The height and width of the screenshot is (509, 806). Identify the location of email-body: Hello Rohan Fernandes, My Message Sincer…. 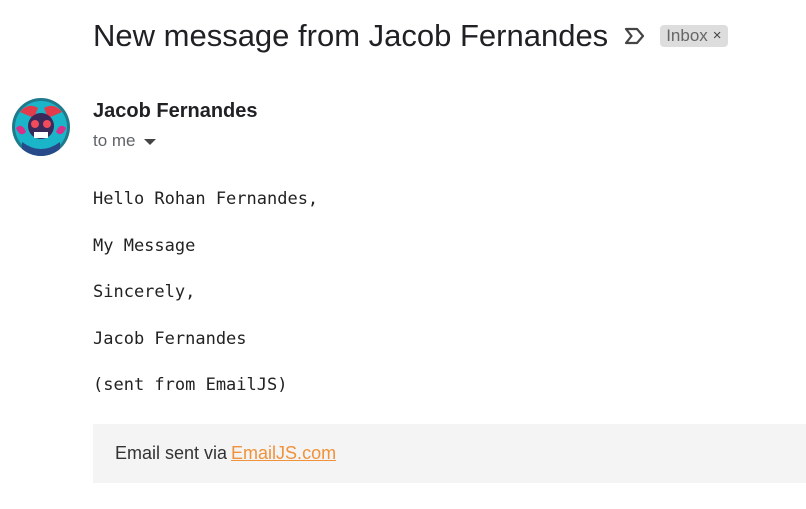
(205, 305).